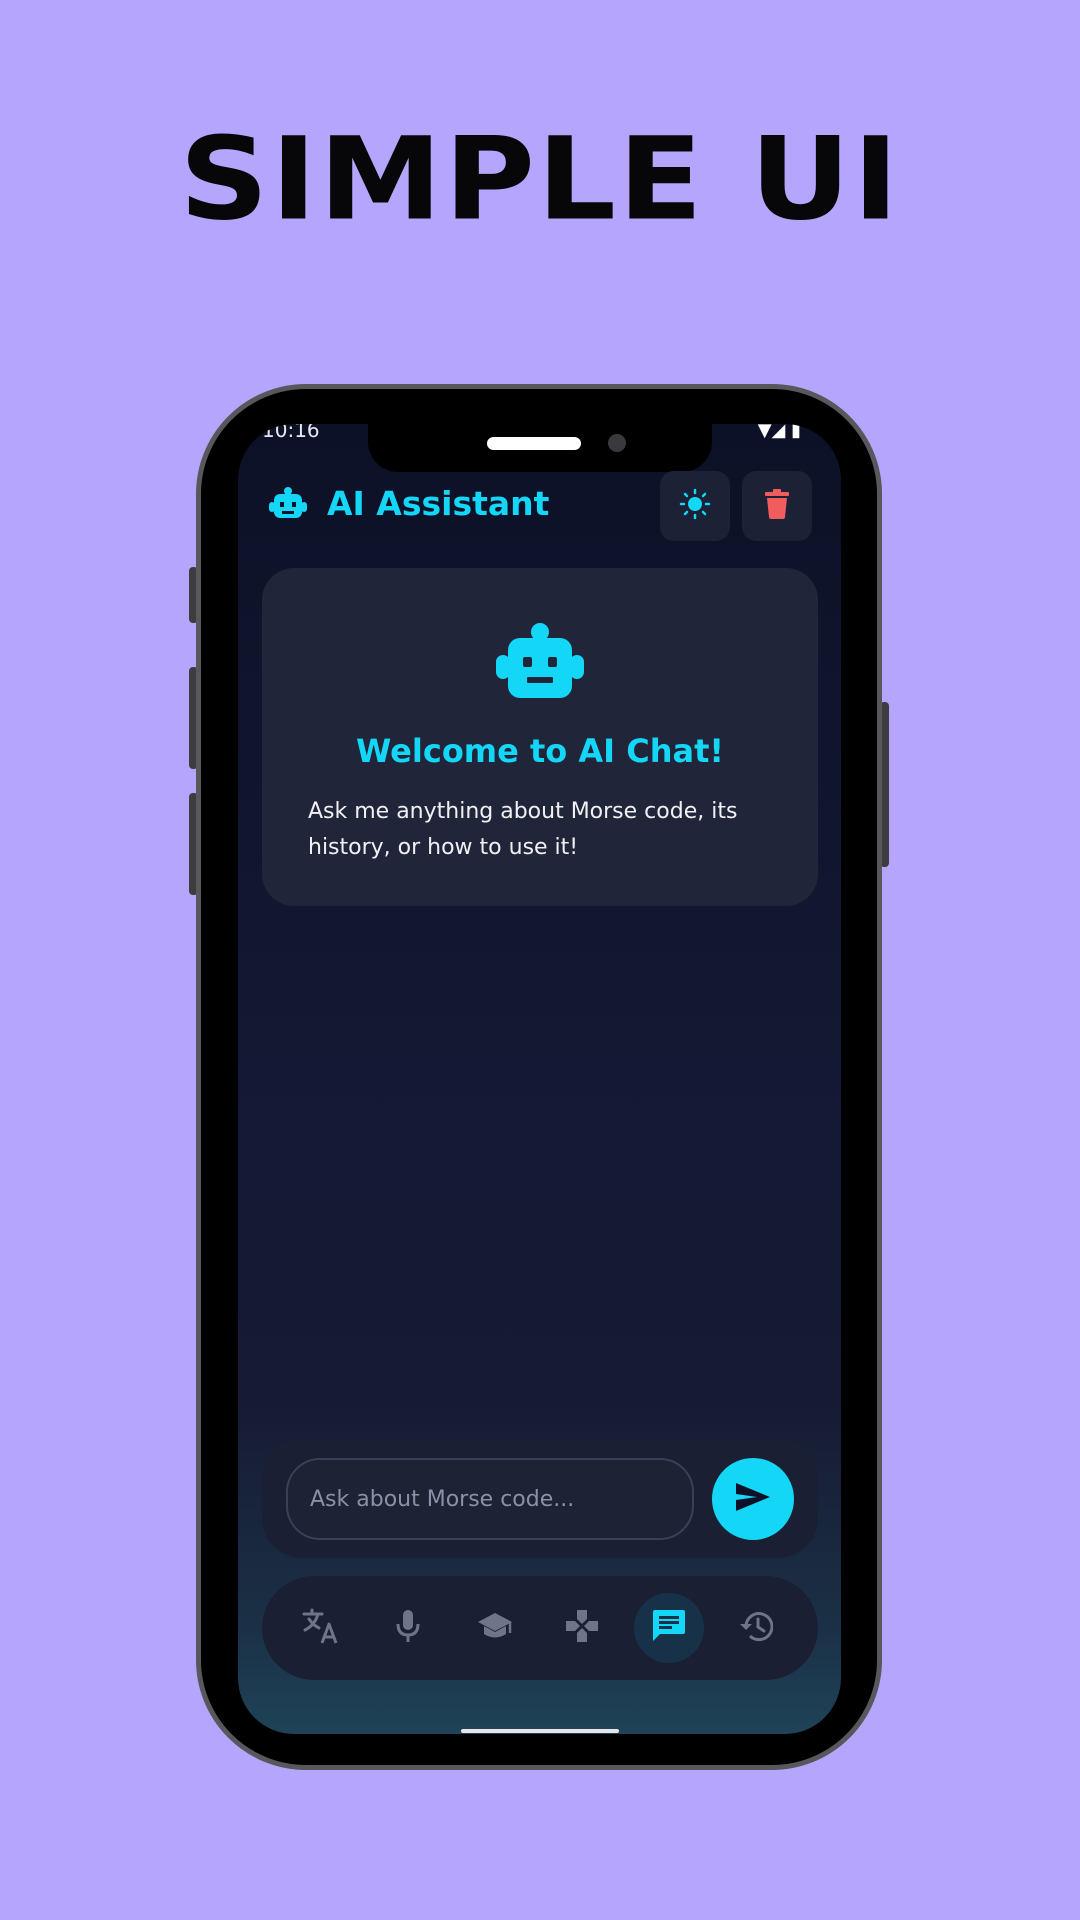 This screenshot has width=1080, height=1920. I want to click on home-indicator, so click(540, 1731).